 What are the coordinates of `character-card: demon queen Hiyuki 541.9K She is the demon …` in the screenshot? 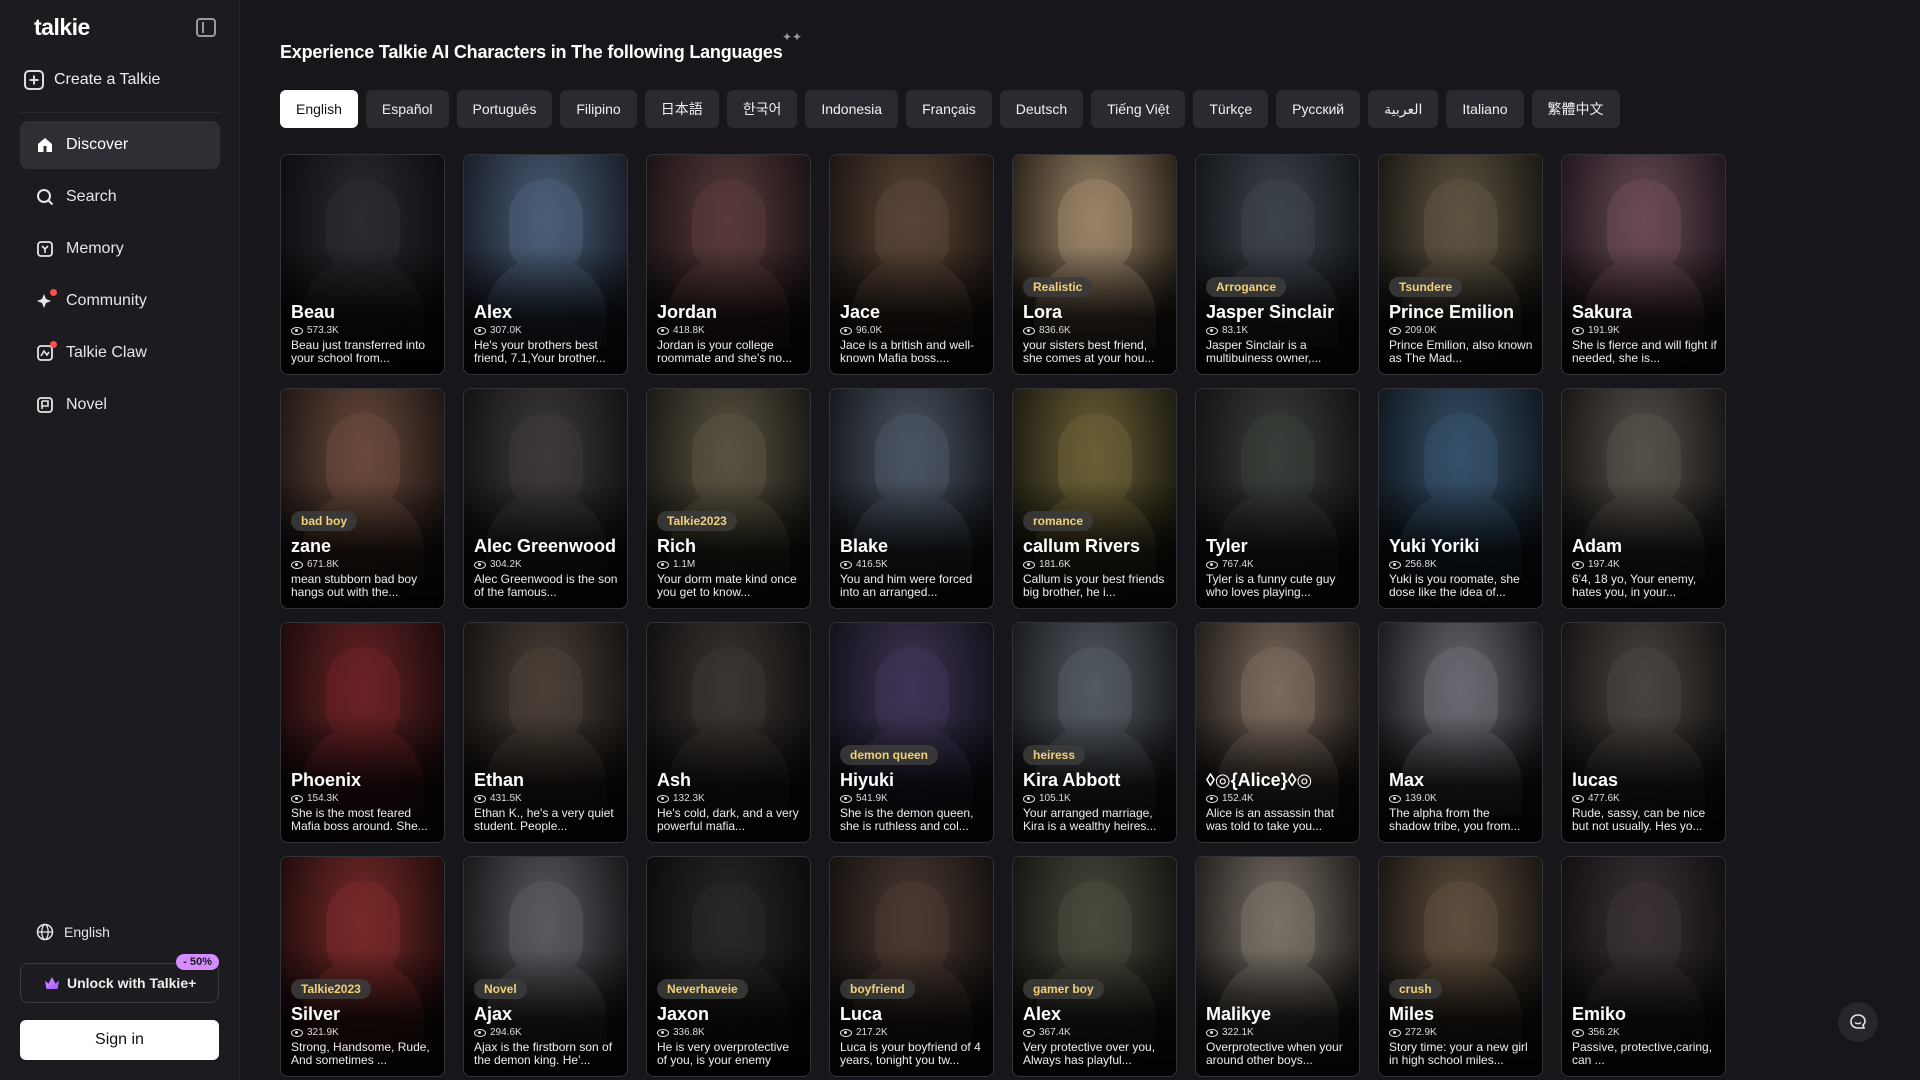 It's located at (911, 732).